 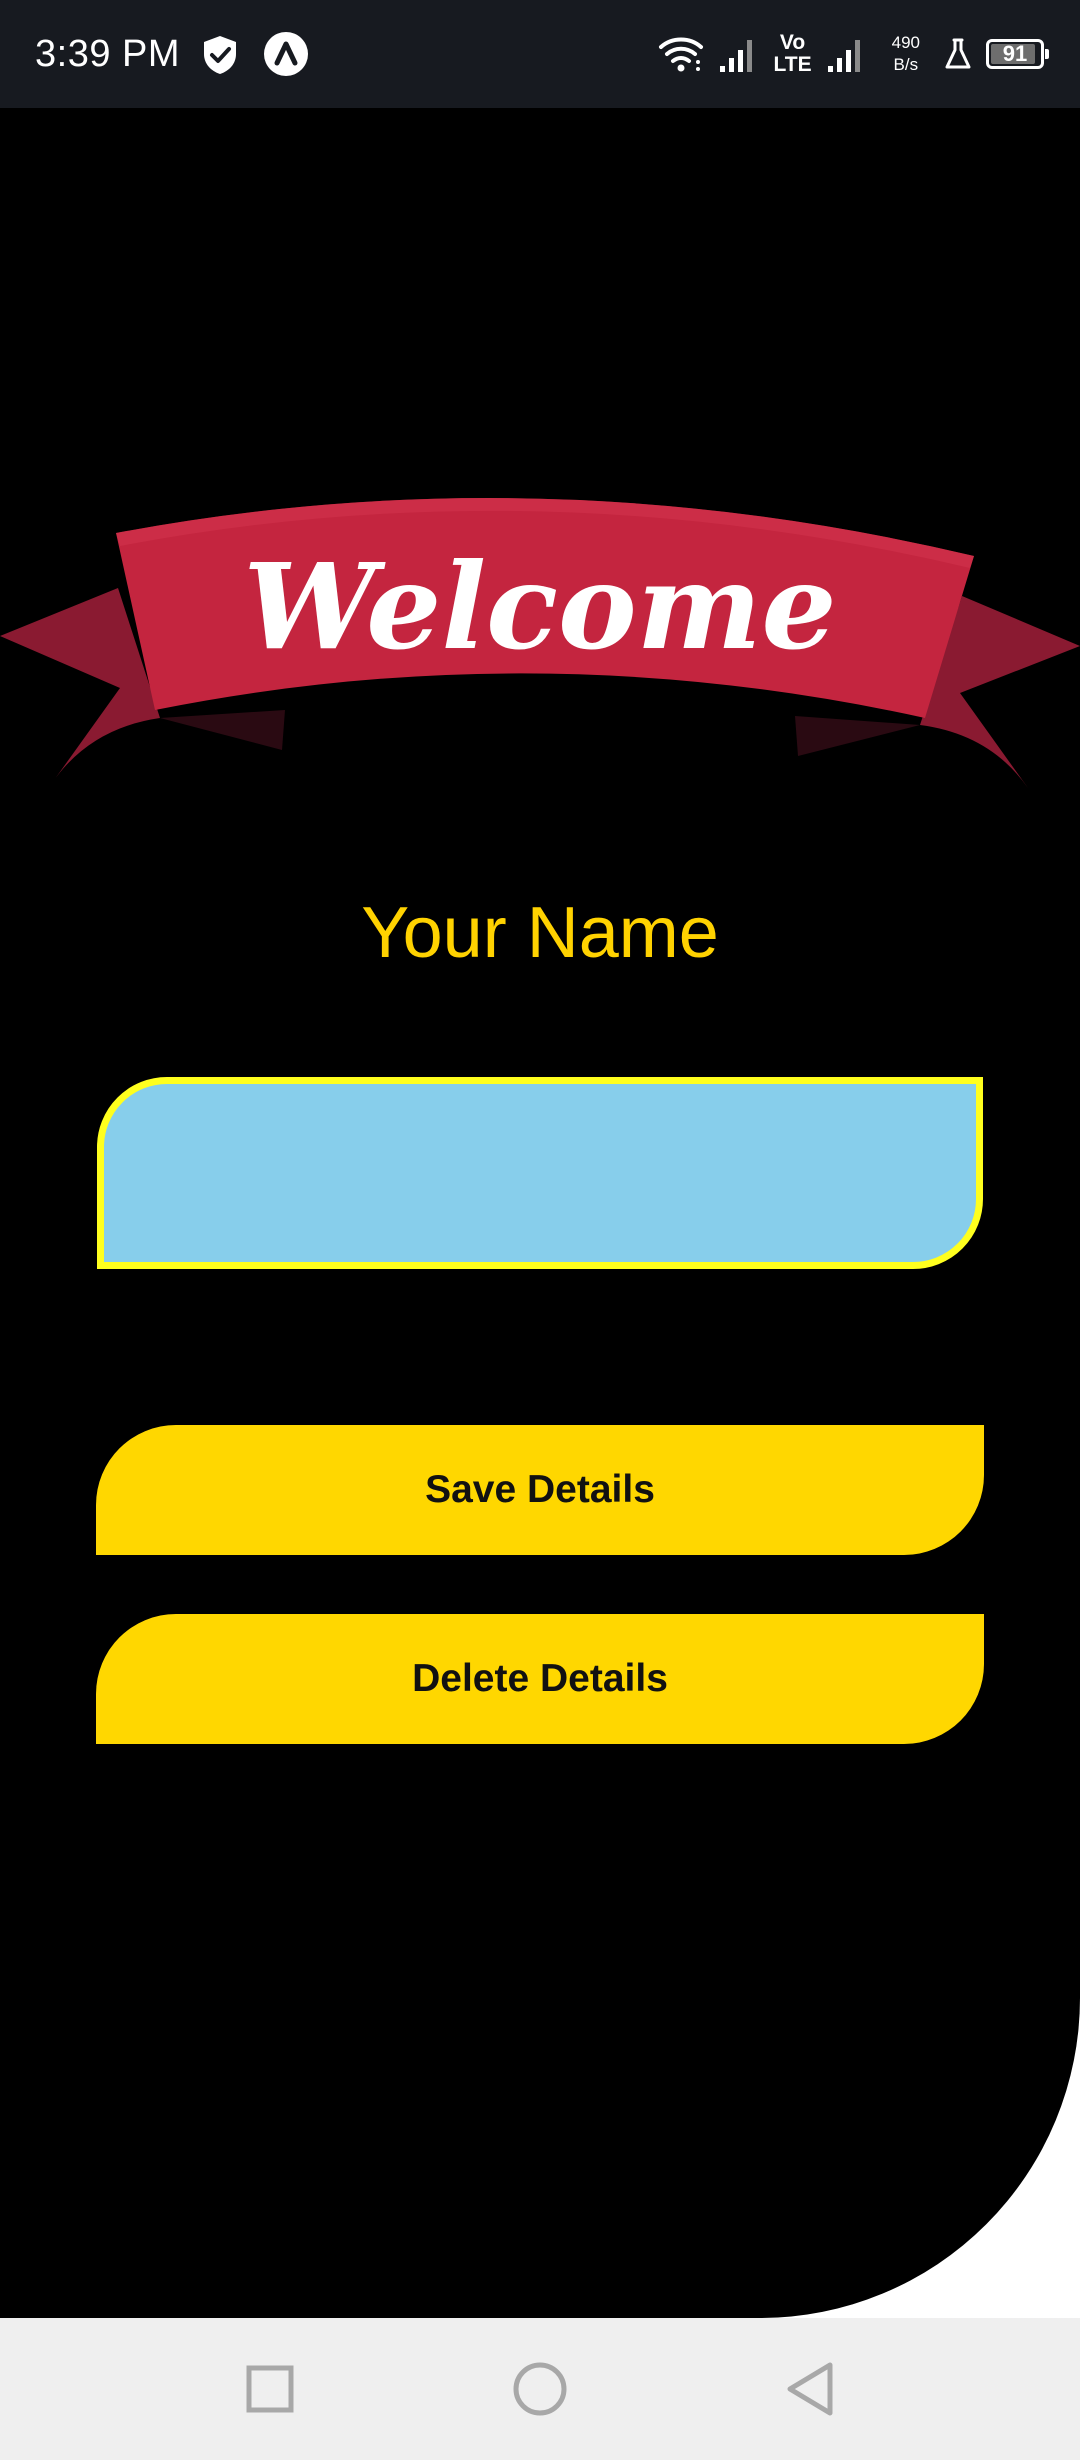 I want to click on recents-button, so click(x=270, y=2389).